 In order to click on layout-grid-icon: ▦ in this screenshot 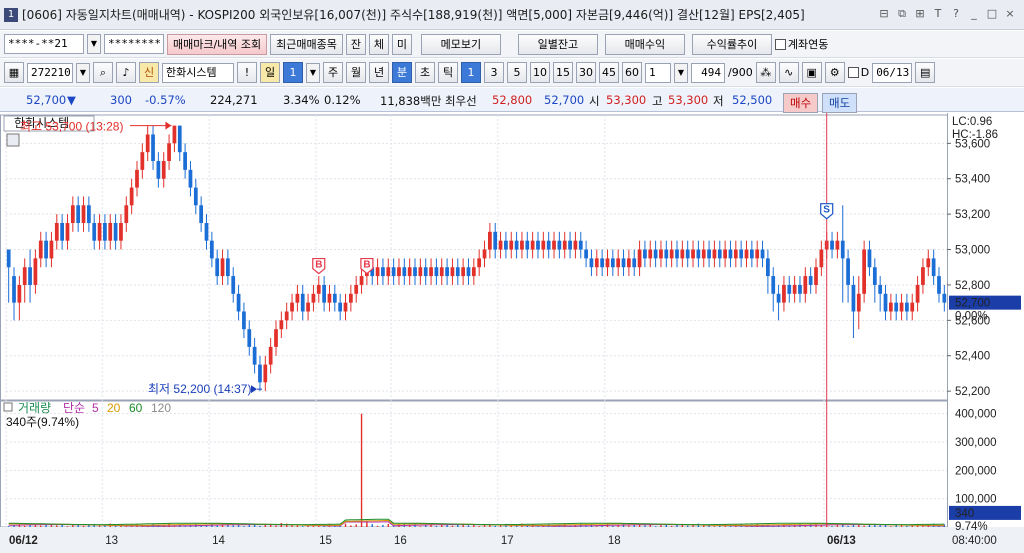, I will do `click(14, 72)`.